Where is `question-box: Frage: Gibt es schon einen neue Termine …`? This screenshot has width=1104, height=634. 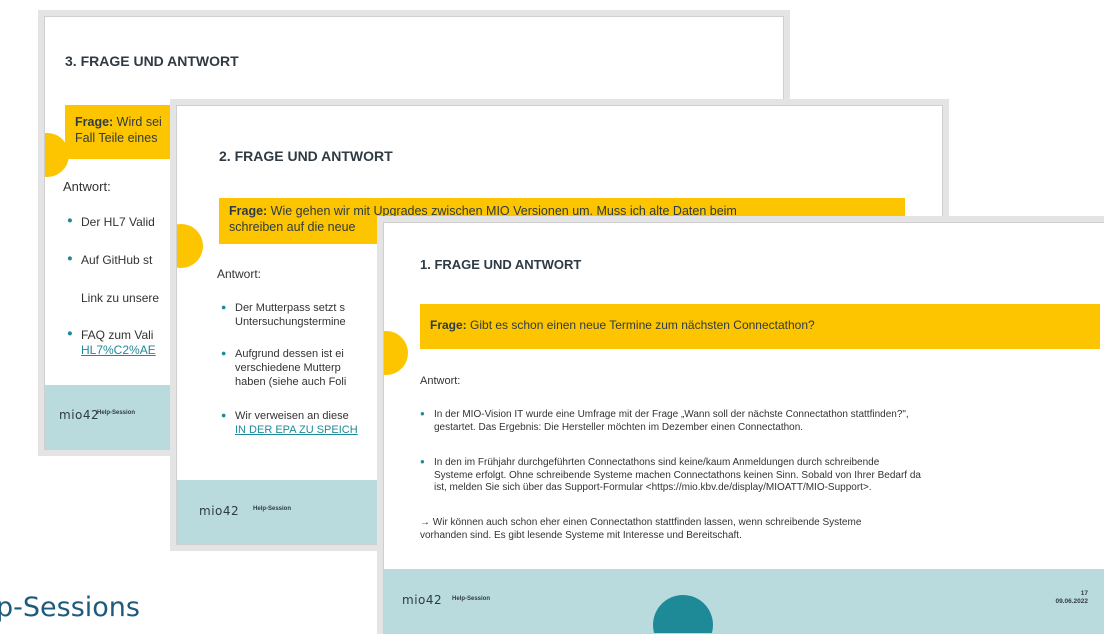 question-box: Frage: Gibt es schon einen neue Termine … is located at coordinates (760, 326).